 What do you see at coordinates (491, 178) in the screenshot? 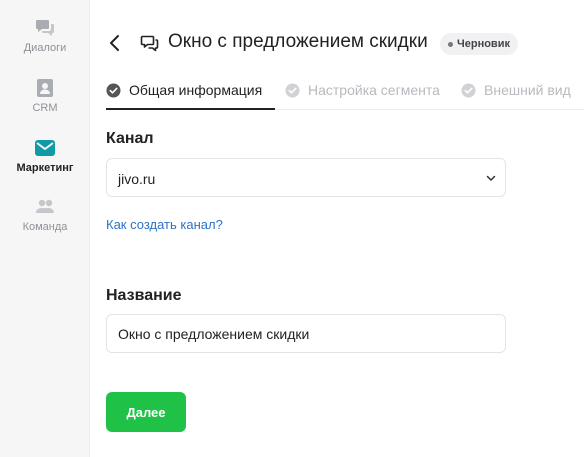
I see `chevron-down-icon` at bounding box center [491, 178].